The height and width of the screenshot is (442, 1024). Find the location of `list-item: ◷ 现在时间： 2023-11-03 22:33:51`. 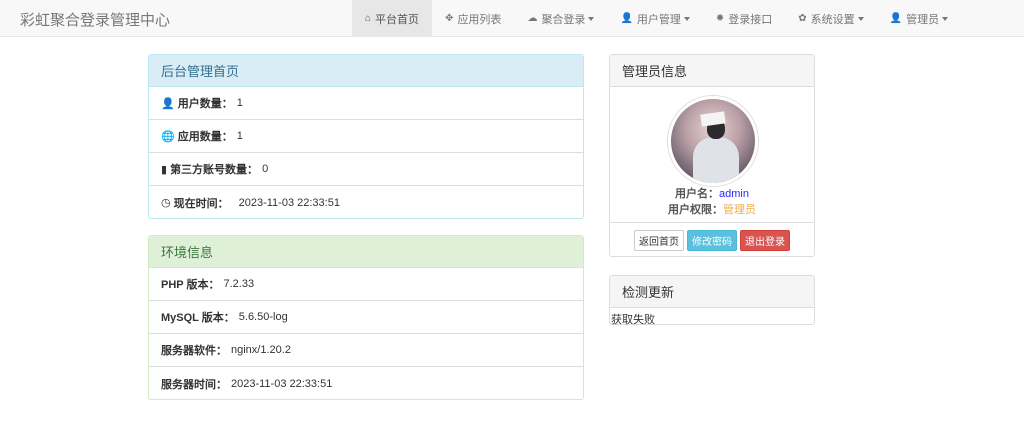

list-item: ◷ 现在时间： 2023-11-03 22:33:51 is located at coordinates (366, 202).